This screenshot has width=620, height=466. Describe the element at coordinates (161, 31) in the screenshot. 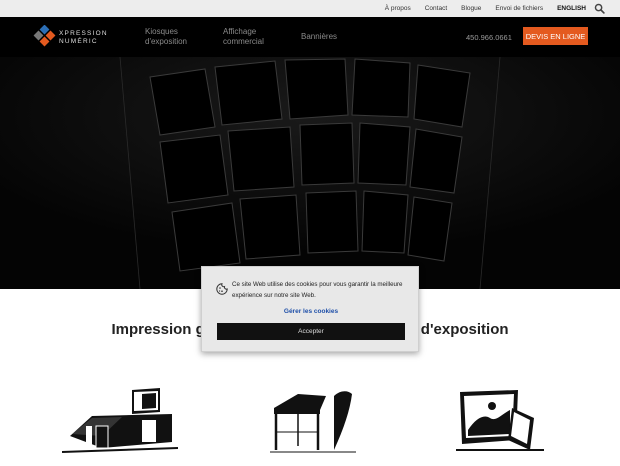

I see `nav-item-label: Kiosques` at that location.